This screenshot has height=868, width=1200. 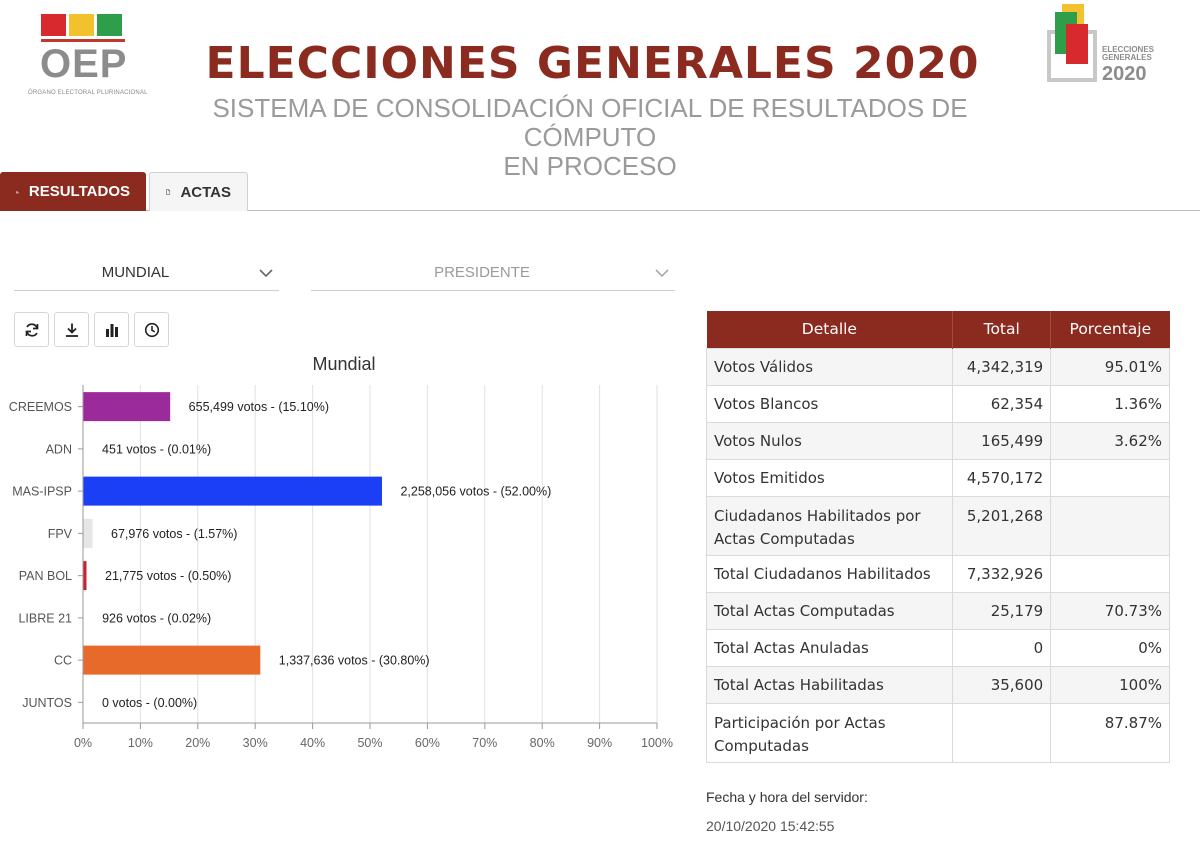 I want to click on server-time-value: 20/10/2020 15:42:55, so click(x=770, y=826).